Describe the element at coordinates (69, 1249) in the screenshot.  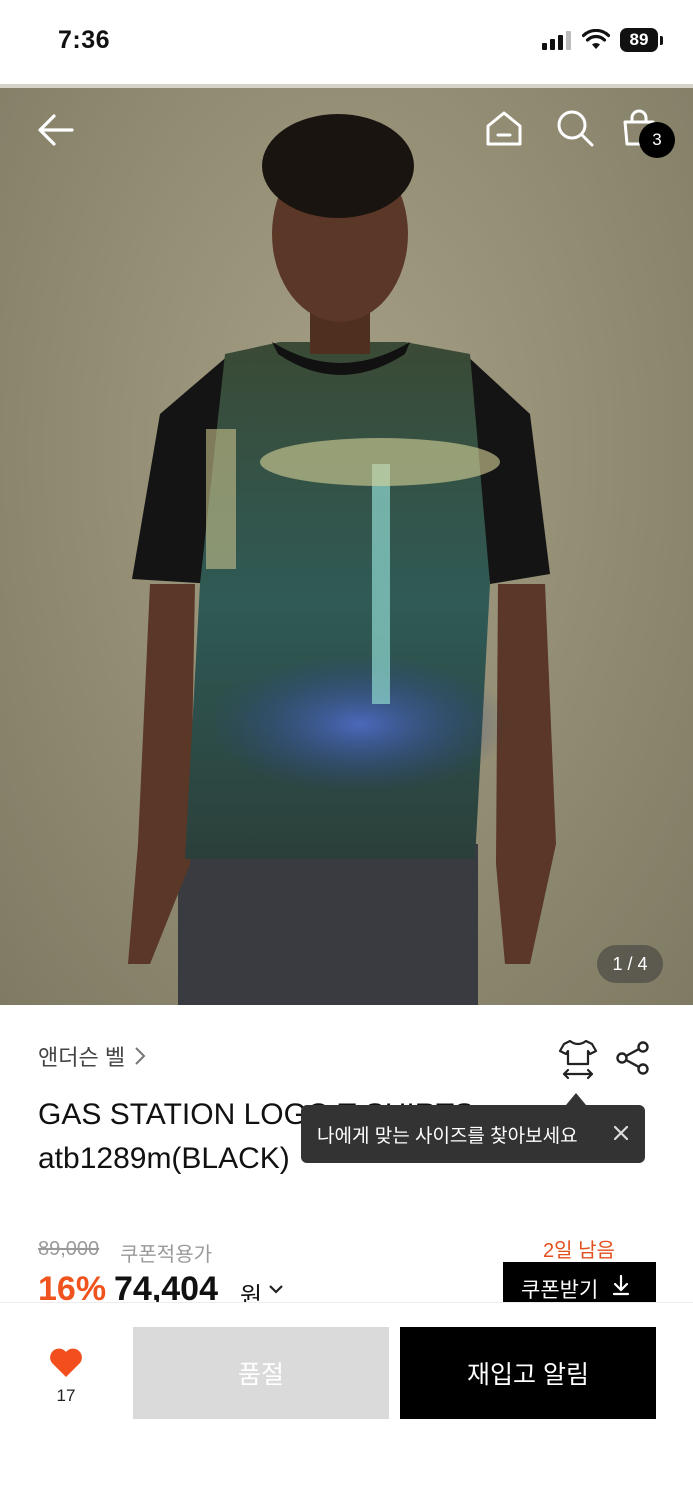
I see `original-price: 89,000` at that location.